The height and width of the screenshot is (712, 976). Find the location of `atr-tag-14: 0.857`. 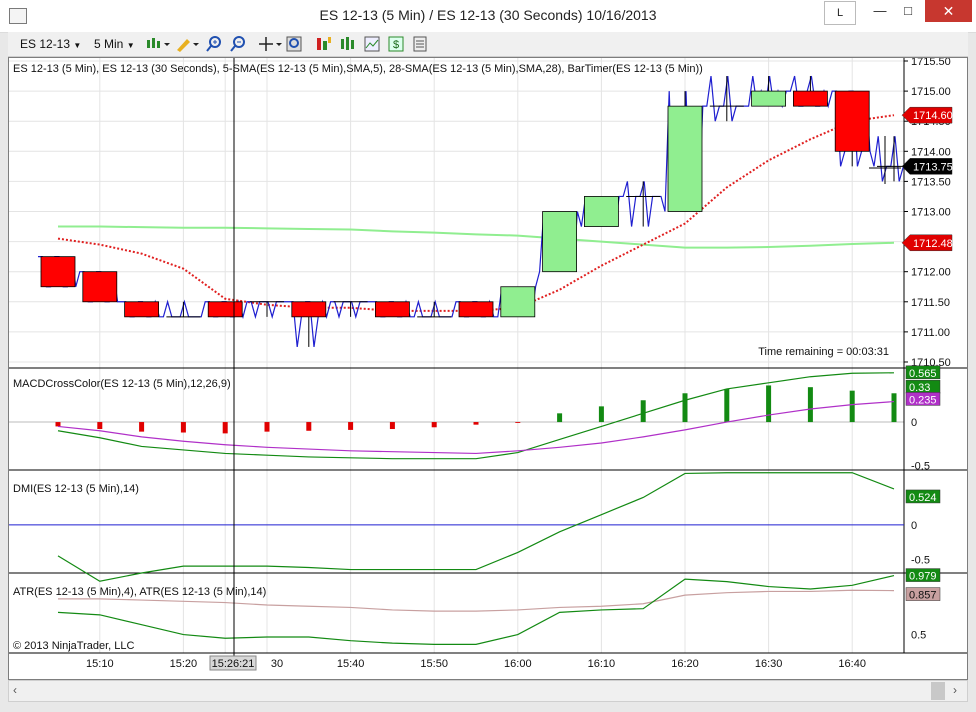

atr-tag-14: 0.857 is located at coordinates (923, 596).